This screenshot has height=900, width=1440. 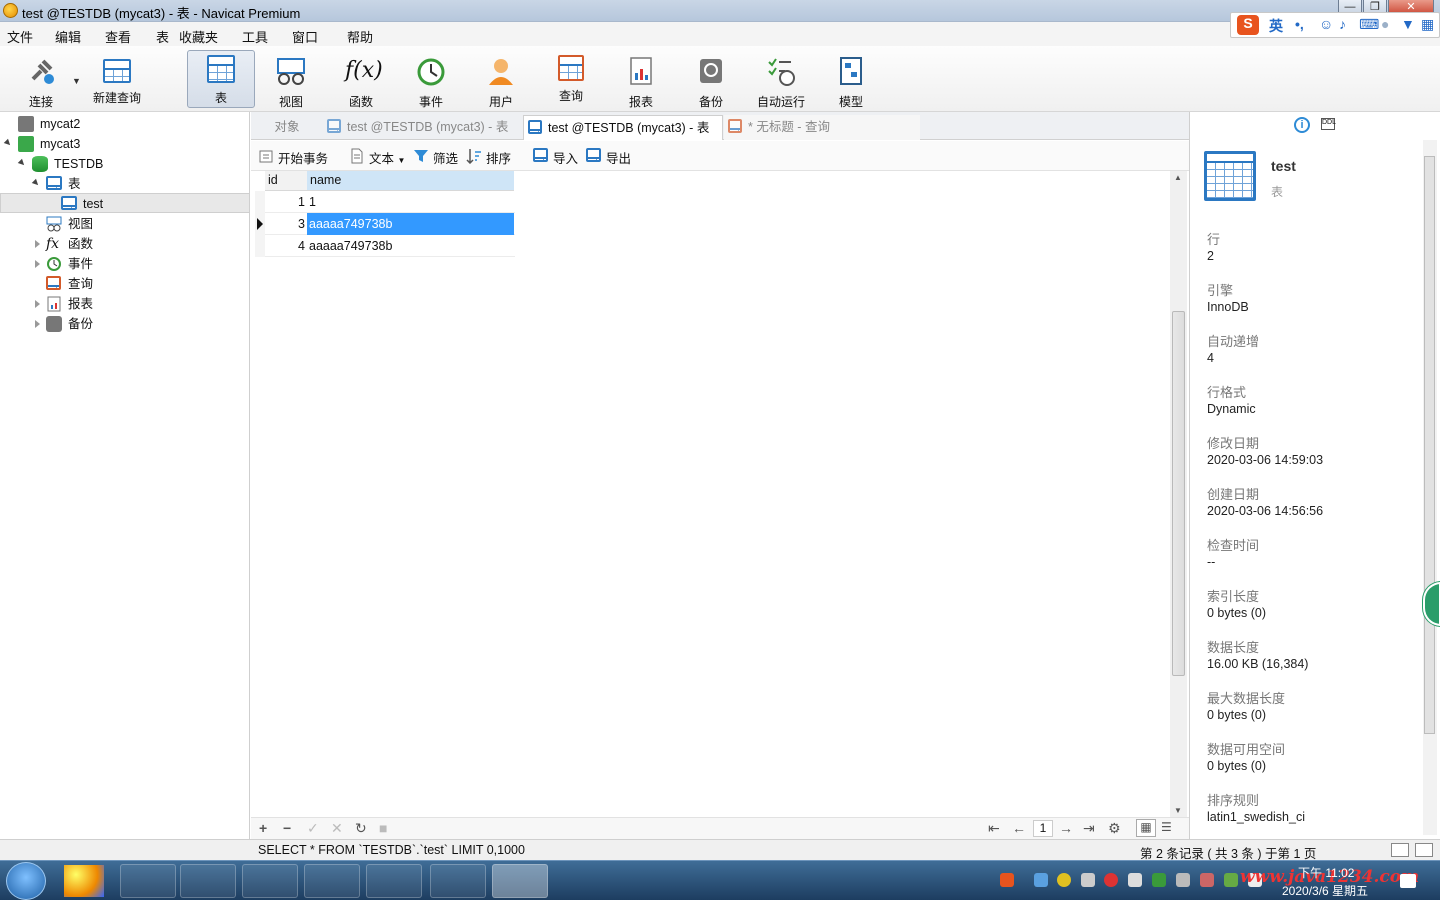 What do you see at coordinates (361, 828) in the screenshot?
I see `refresh-icon: ↻` at bounding box center [361, 828].